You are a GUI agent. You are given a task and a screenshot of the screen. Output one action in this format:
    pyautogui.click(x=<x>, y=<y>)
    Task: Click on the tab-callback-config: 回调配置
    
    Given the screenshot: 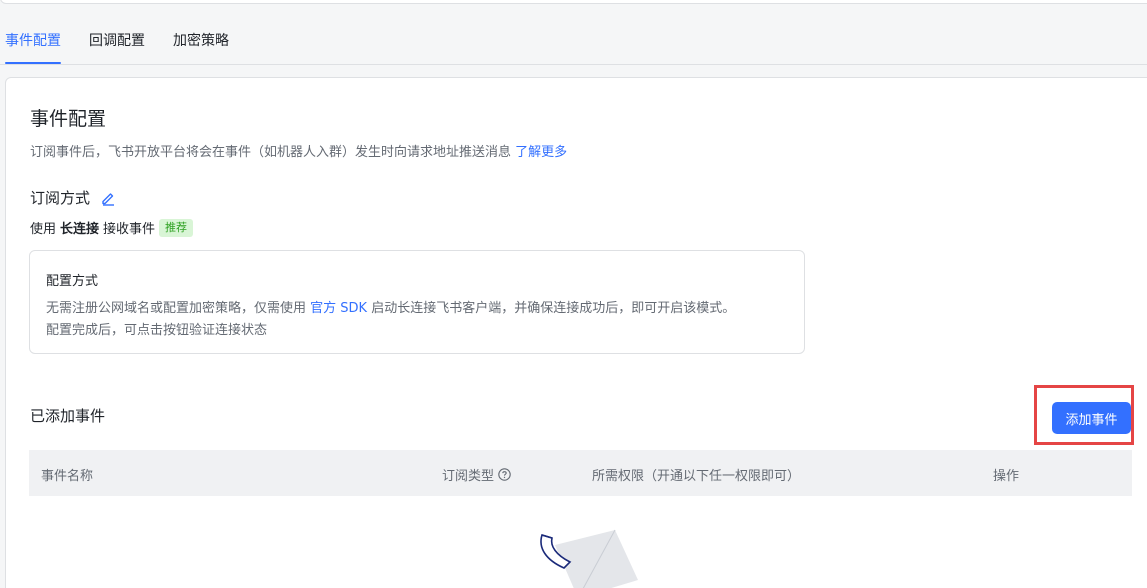 What is the action you would take?
    pyautogui.click(x=117, y=45)
    